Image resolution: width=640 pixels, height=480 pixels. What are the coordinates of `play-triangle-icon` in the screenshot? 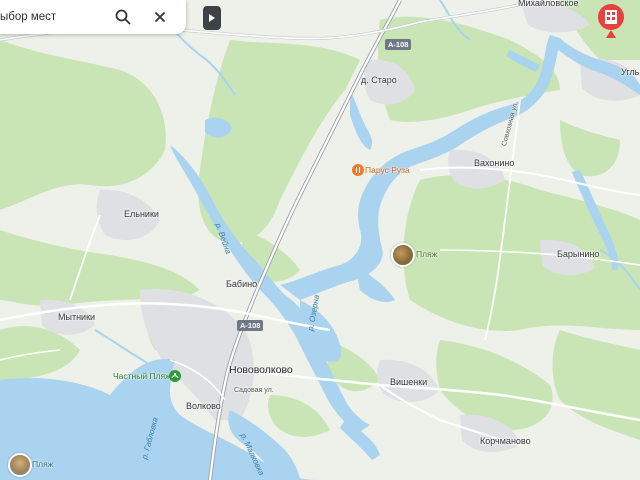 It's located at (212, 18).